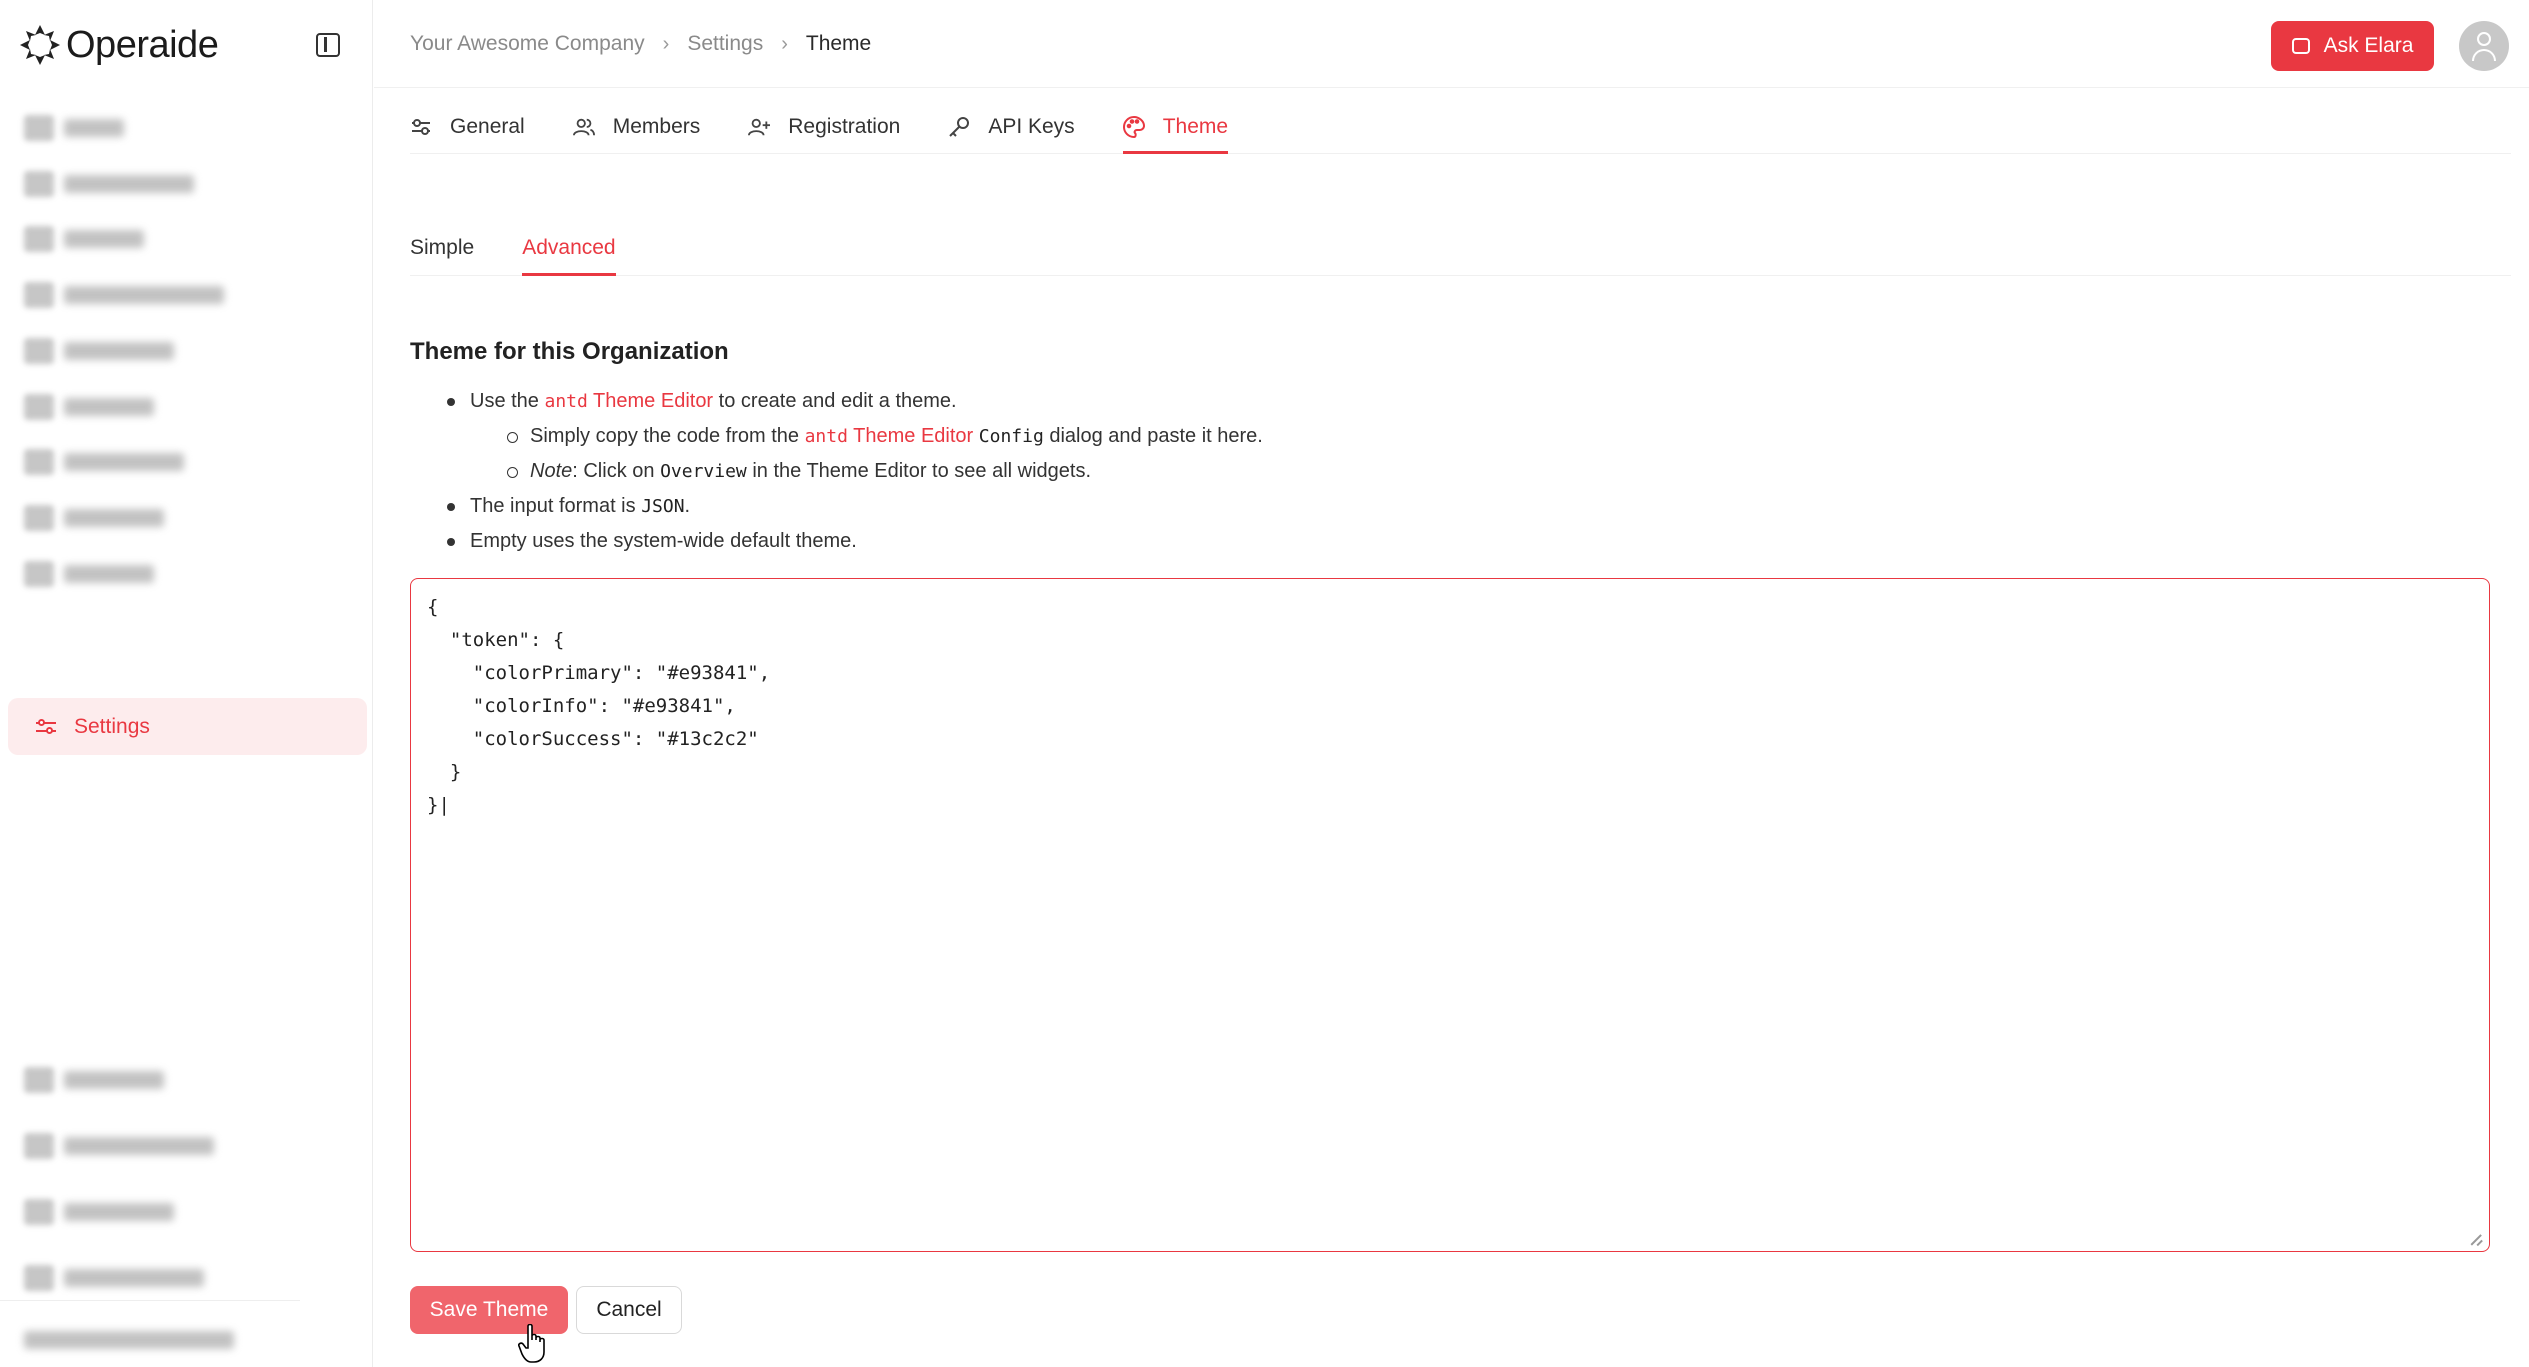 This screenshot has height=1367, width=2529. Describe the element at coordinates (1031, 126) in the screenshot. I see `tab-label: API Keys` at that location.